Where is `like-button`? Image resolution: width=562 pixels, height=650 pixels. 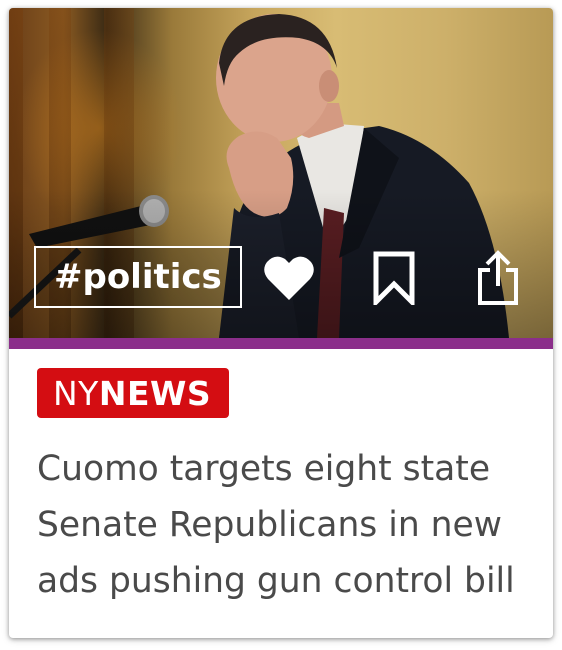 like-button is located at coordinates (289, 278).